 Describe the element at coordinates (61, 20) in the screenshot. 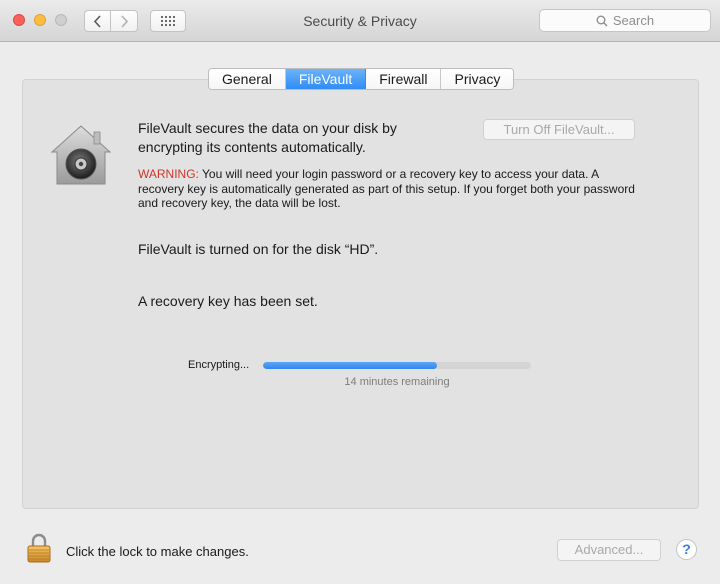

I see `zoom-window-button` at that location.